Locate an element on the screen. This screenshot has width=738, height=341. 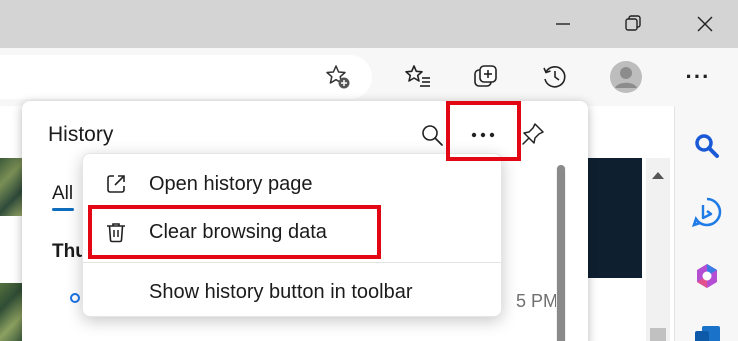
history-scrollbar-thumb is located at coordinates (561, 253).